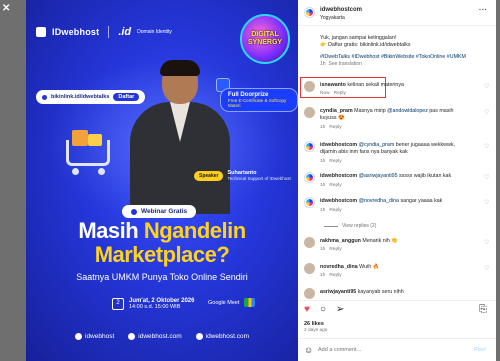 The height and width of the screenshot is (361, 500). What do you see at coordinates (397, 315) in the screenshot?
I see `post-action-bar: ♥ ○ ➢ ⎘ 26 likes` at bounding box center [397, 315].